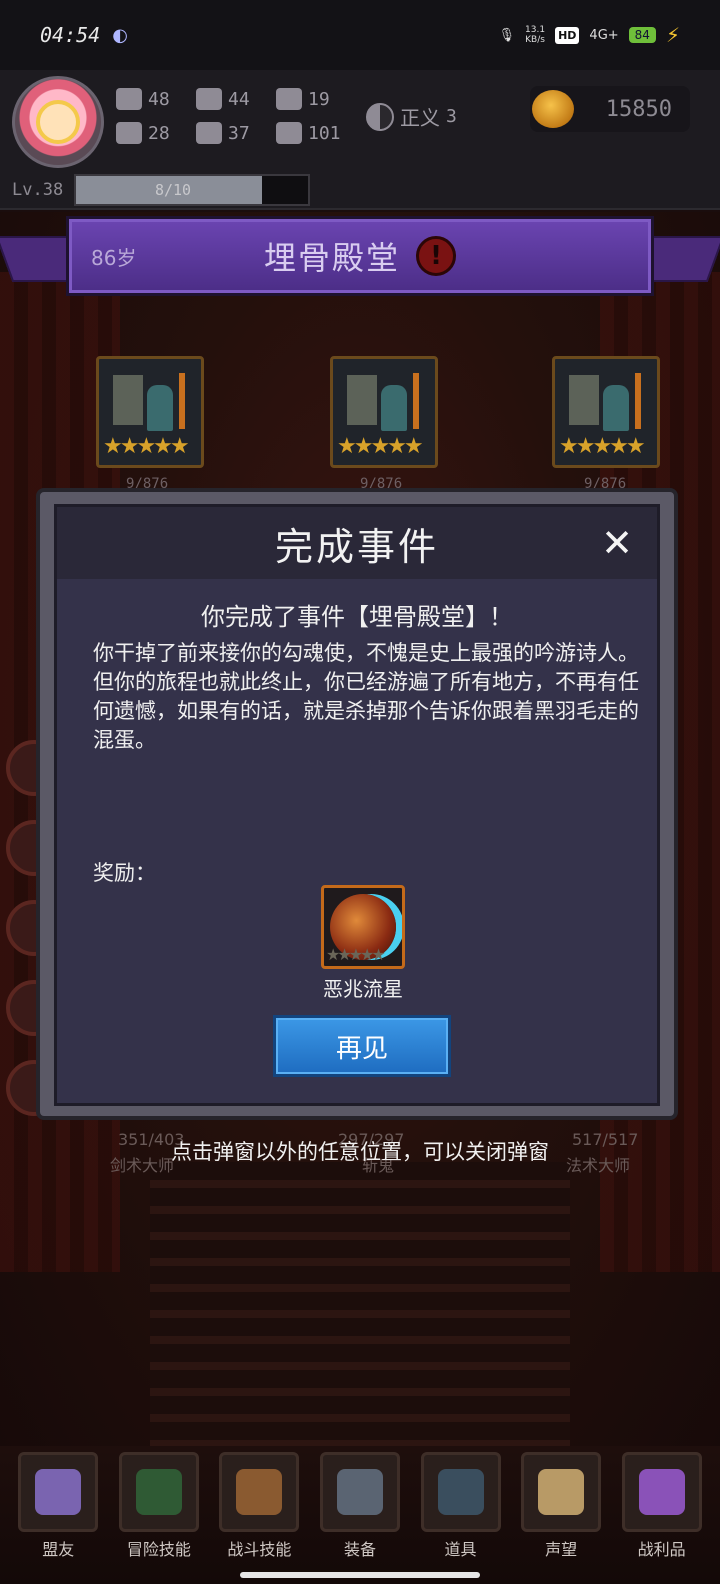 The width and height of the screenshot is (720, 1584). Describe the element at coordinates (561, 1549) in the screenshot. I see `nav-label: 声望` at that location.